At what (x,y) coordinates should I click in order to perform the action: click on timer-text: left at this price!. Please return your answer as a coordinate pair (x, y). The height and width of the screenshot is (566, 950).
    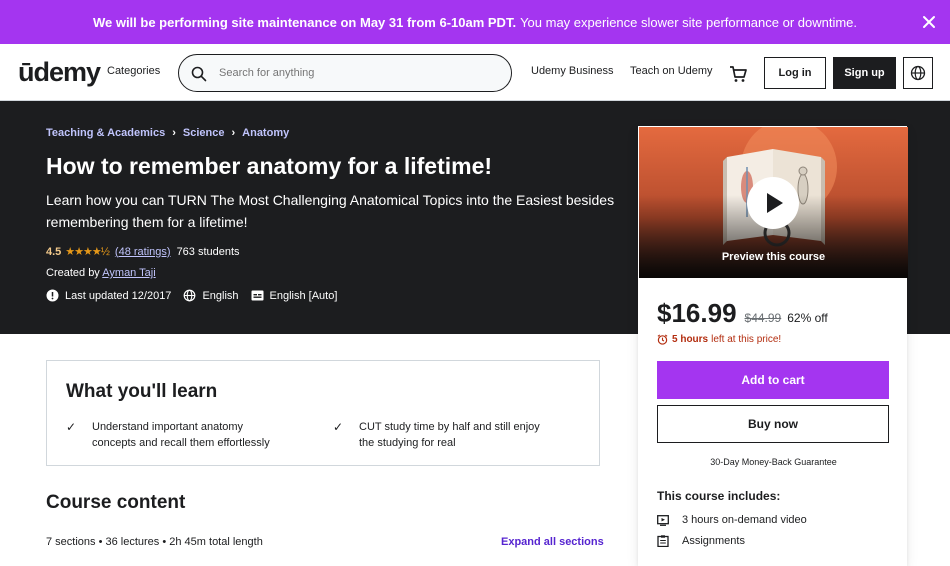
    Looking at the image, I should click on (746, 339).